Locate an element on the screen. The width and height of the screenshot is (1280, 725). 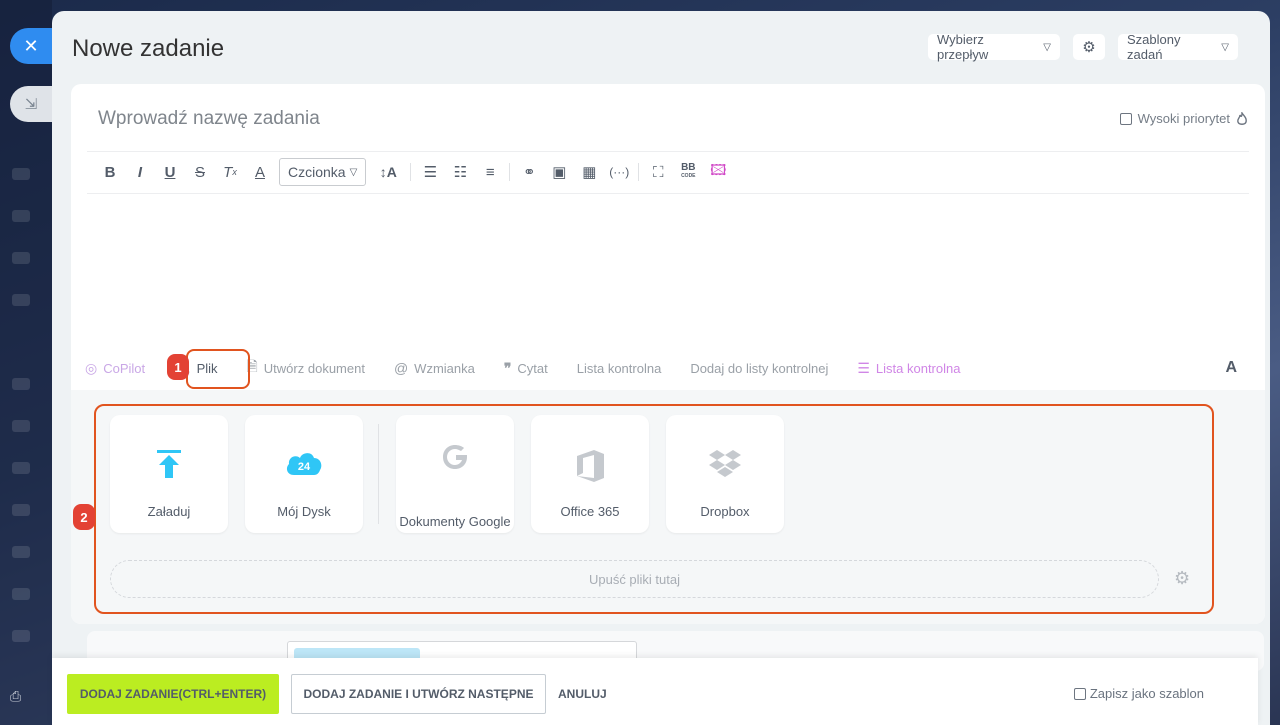
quote-label: Cytat is located at coordinates (532, 368).